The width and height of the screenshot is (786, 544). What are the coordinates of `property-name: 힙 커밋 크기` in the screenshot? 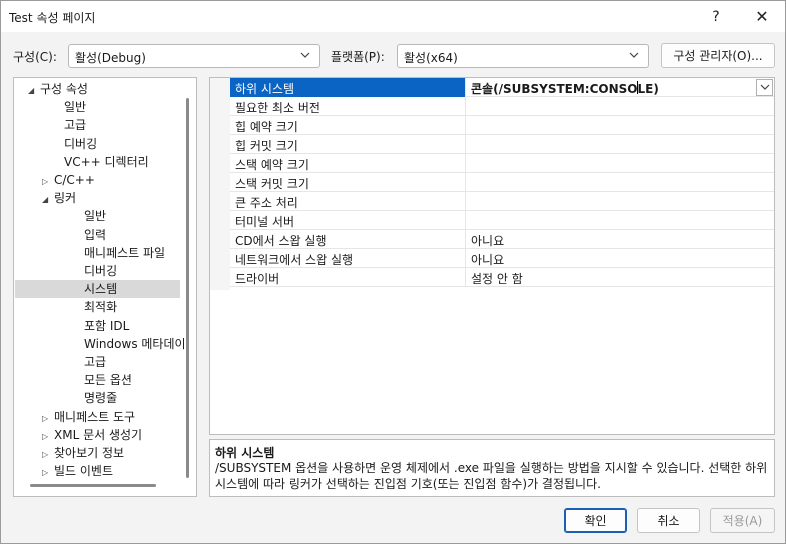 It's located at (266, 146).